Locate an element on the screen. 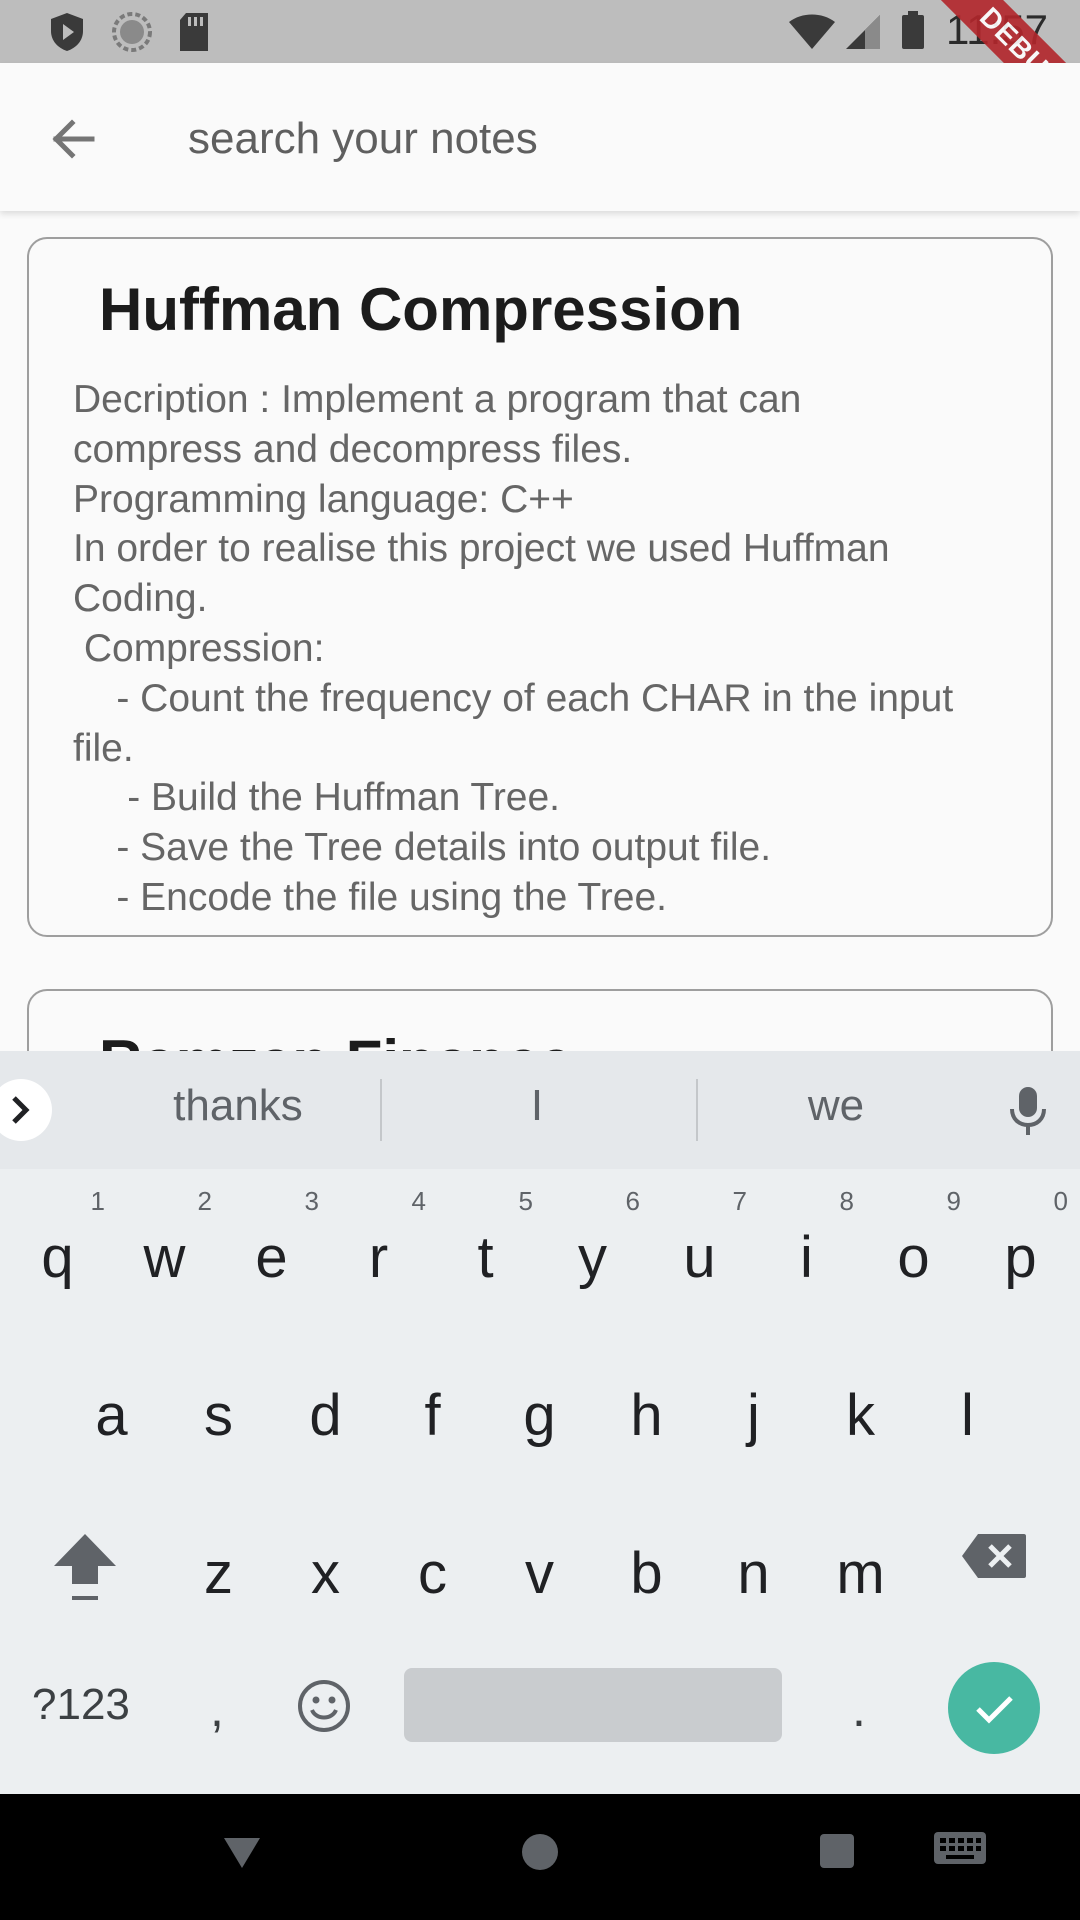 The height and width of the screenshot is (1920, 1080). key-hint: 0 is located at coordinates (1060, 1201).